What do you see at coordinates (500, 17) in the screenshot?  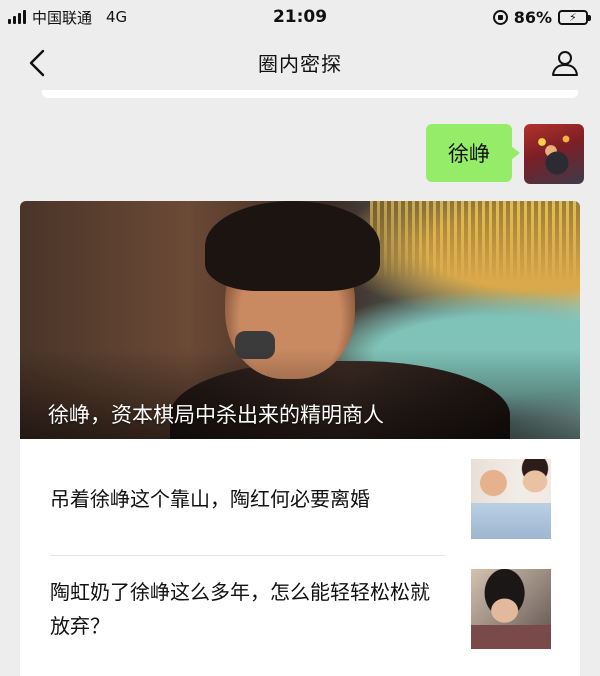 I see `orientation-lock-icon` at bounding box center [500, 17].